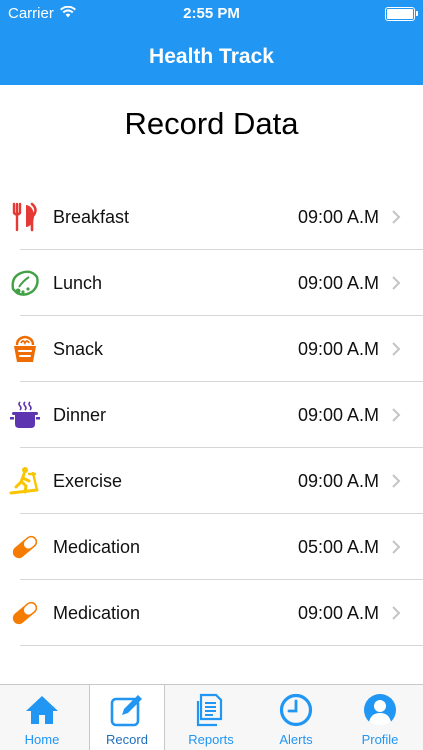  Describe the element at coordinates (211, 739) in the screenshot. I see `tab-label: Reports` at that location.